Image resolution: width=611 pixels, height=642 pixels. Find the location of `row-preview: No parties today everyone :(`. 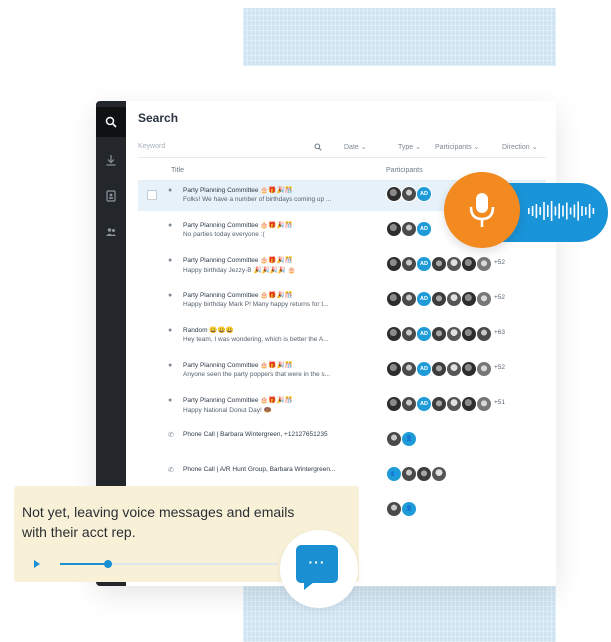

row-preview: No parties today everyone :( is located at coordinates (224, 234).